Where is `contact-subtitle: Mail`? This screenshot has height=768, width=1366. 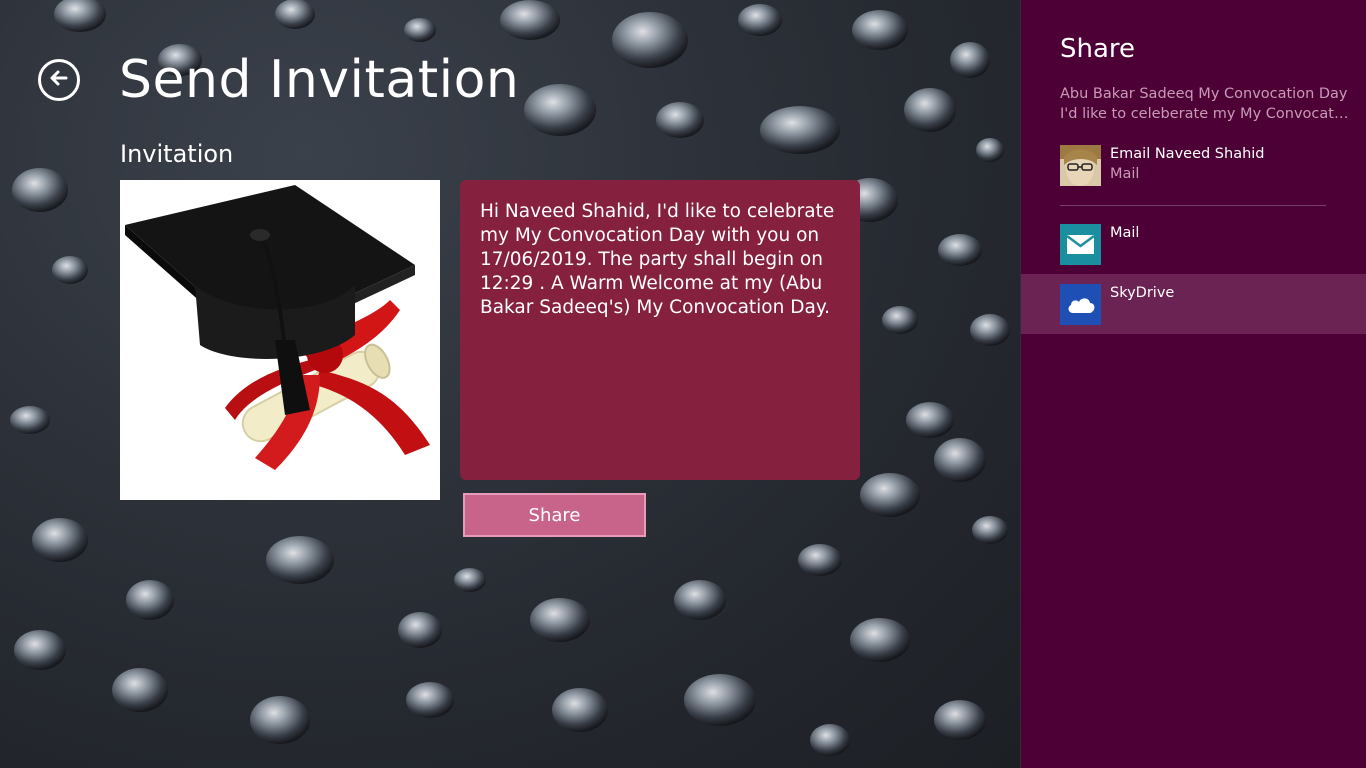
contact-subtitle: Mail is located at coordinates (1125, 174).